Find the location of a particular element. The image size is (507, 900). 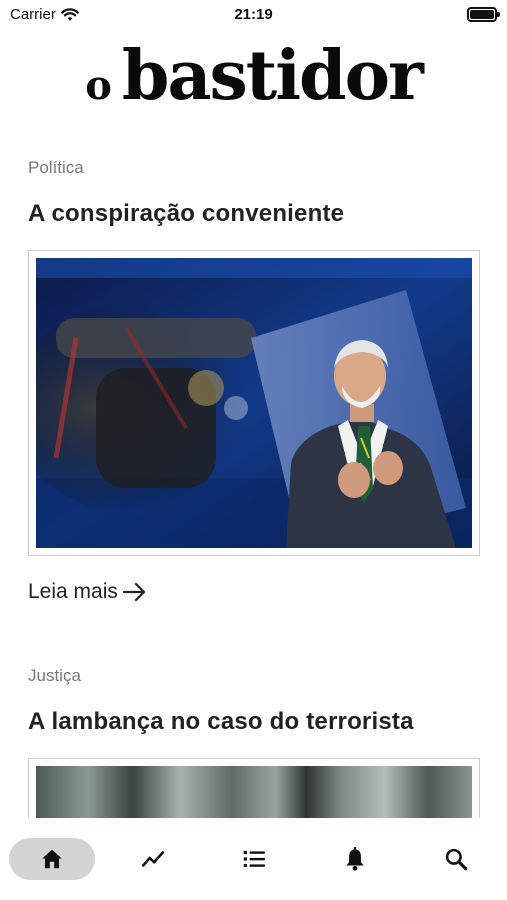

battery-icon is located at coordinates (483, 14).